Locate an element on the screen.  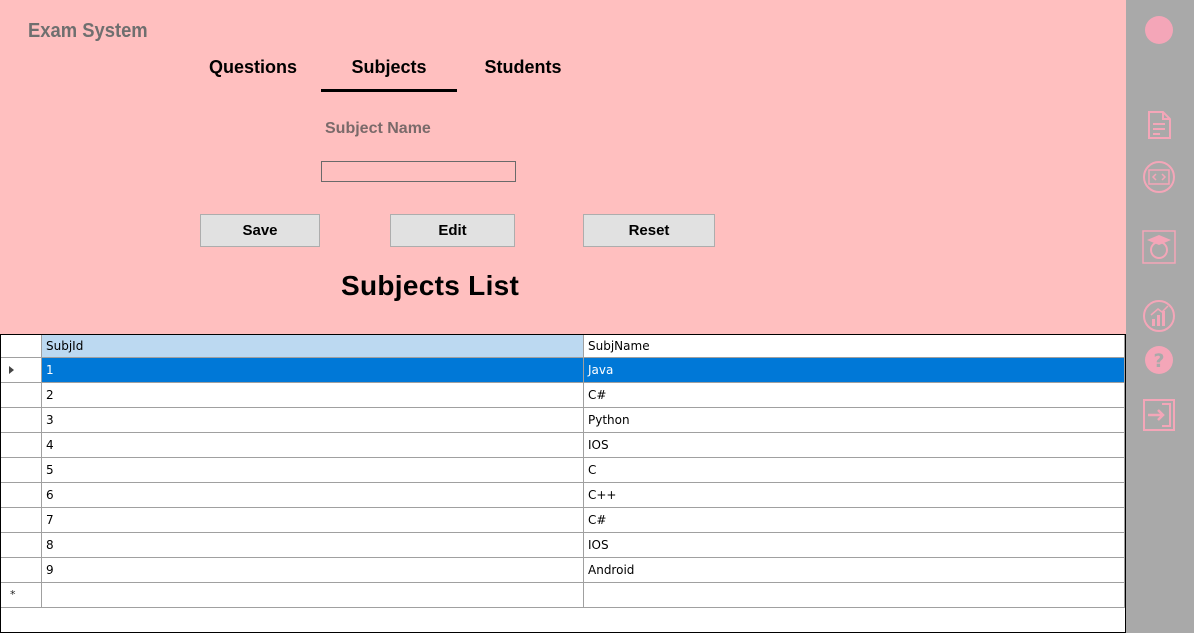
edit-button: Edit is located at coordinates (452, 230).